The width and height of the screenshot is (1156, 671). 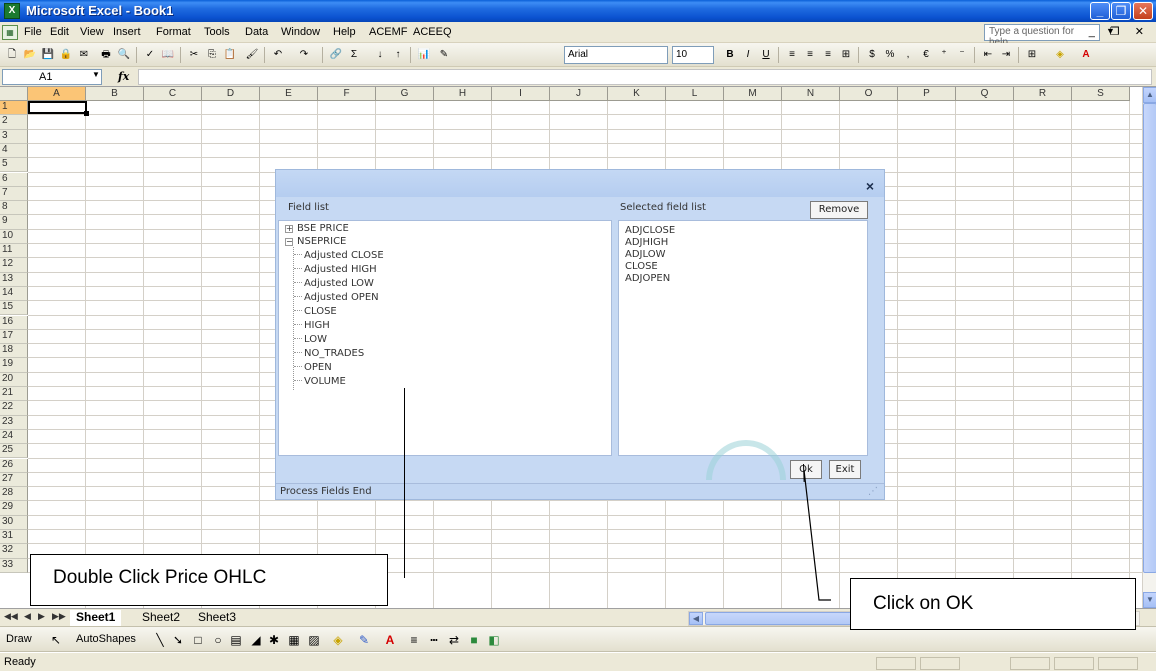 What do you see at coordinates (315, 241) in the screenshot?
I see `tree-node-nseprice: − NSEPRICE` at bounding box center [315, 241].